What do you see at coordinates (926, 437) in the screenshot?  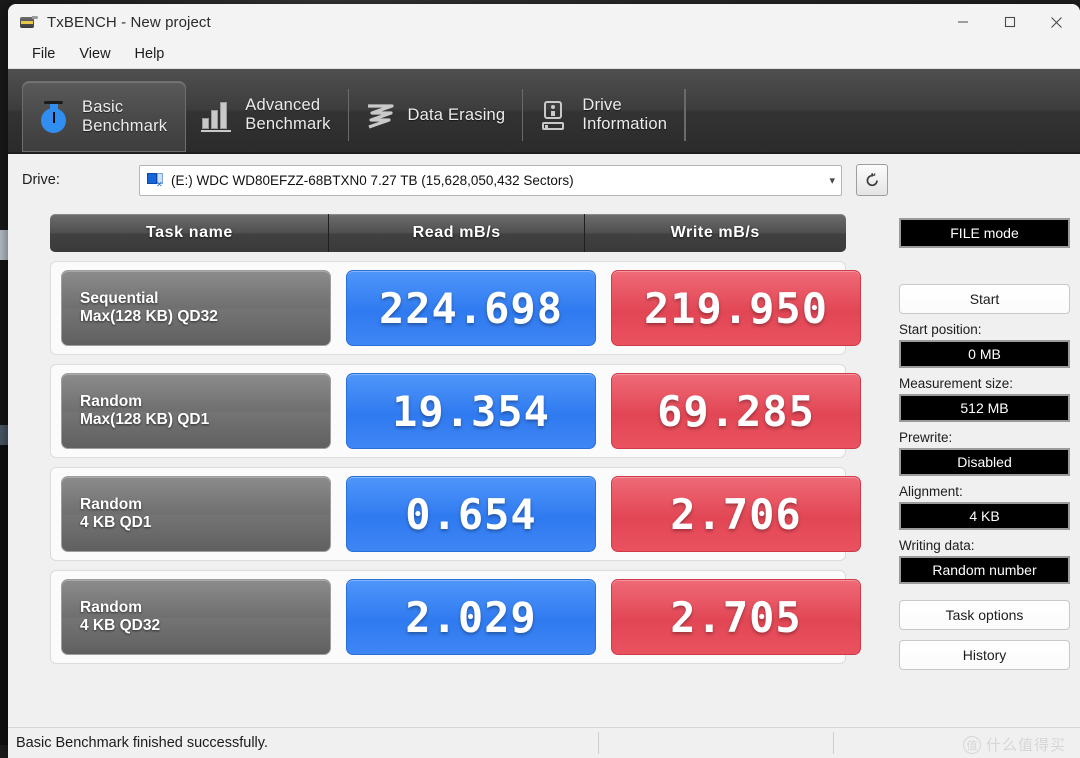 I see `prewrite-label: Prewrite:` at bounding box center [926, 437].